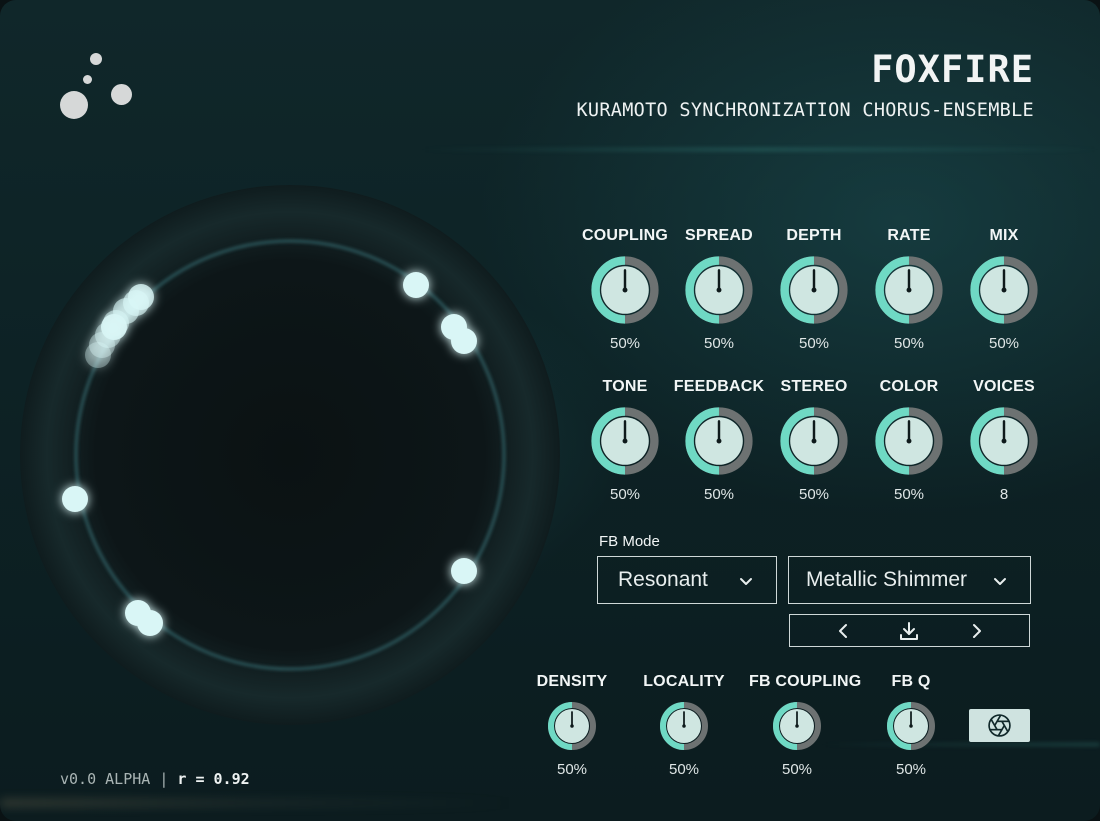  Describe the element at coordinates (805, 110) in the screenshot. I see `plugin-subtitle: KURAMOTO SYNCHRONIZATION CHORUS-ENSEMBLE` at that location.